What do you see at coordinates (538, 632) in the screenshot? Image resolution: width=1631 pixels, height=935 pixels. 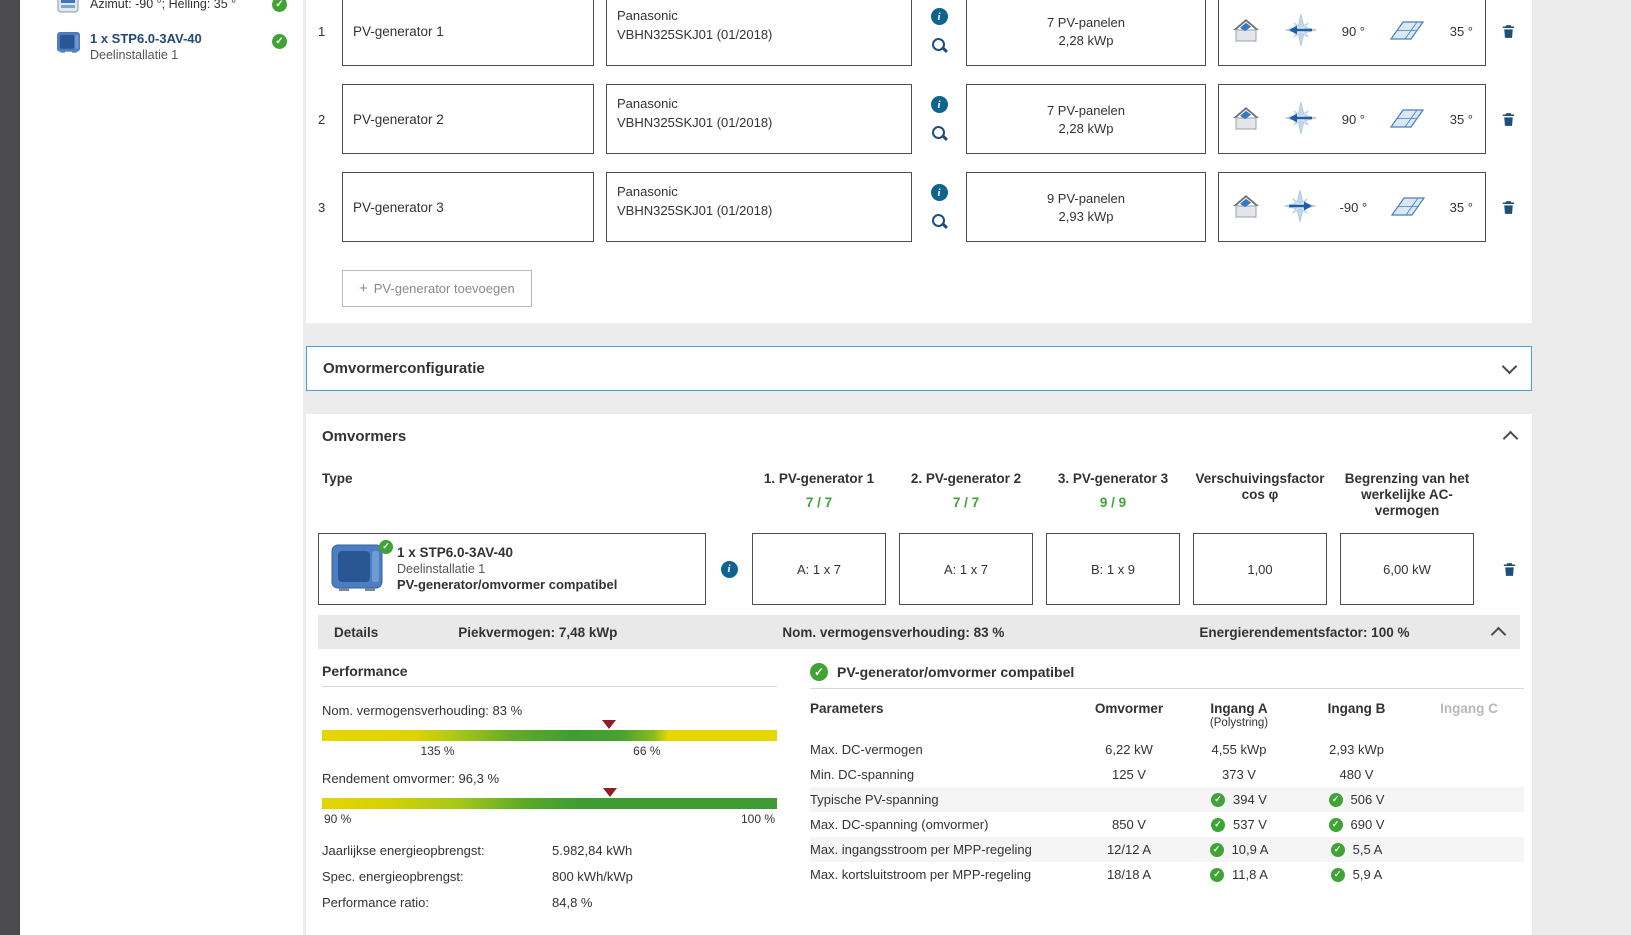 I see `peak-power: Piekvermogen: 7,48 kWp` at bounding box center [538, 632].